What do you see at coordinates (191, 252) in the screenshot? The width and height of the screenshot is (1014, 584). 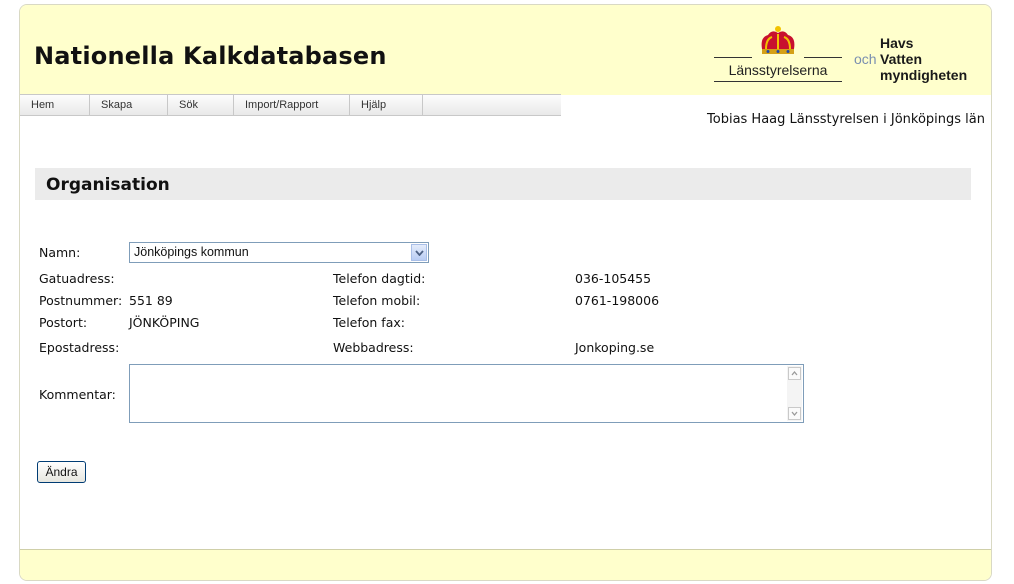 I see `namn-select-value: Jönköpings kommun` at bounding box center [191, 252].